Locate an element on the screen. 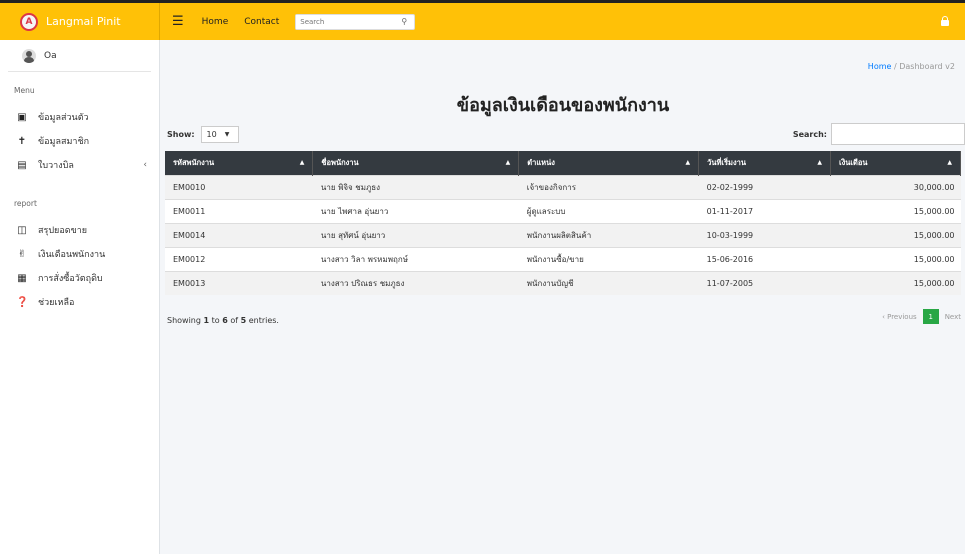  nav-home-link: Home is located at coordinates (215, 22).